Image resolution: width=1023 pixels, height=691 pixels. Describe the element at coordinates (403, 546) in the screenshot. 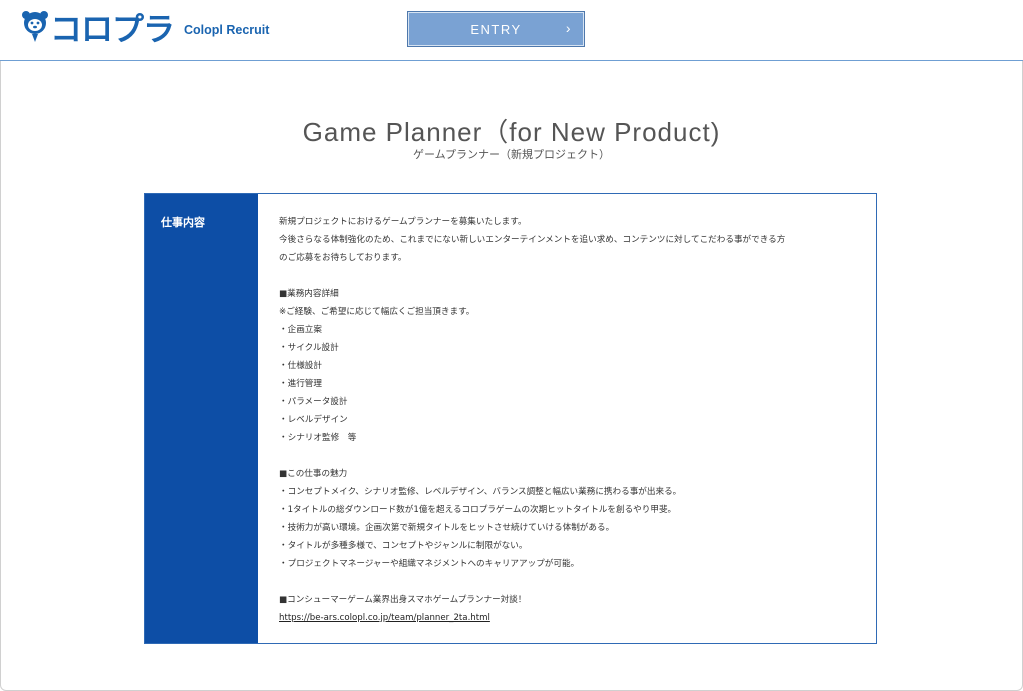

I see `appeal-item: ・タイトルが多種多様で、コンセプトやジャンルに制限がない。` at that location.